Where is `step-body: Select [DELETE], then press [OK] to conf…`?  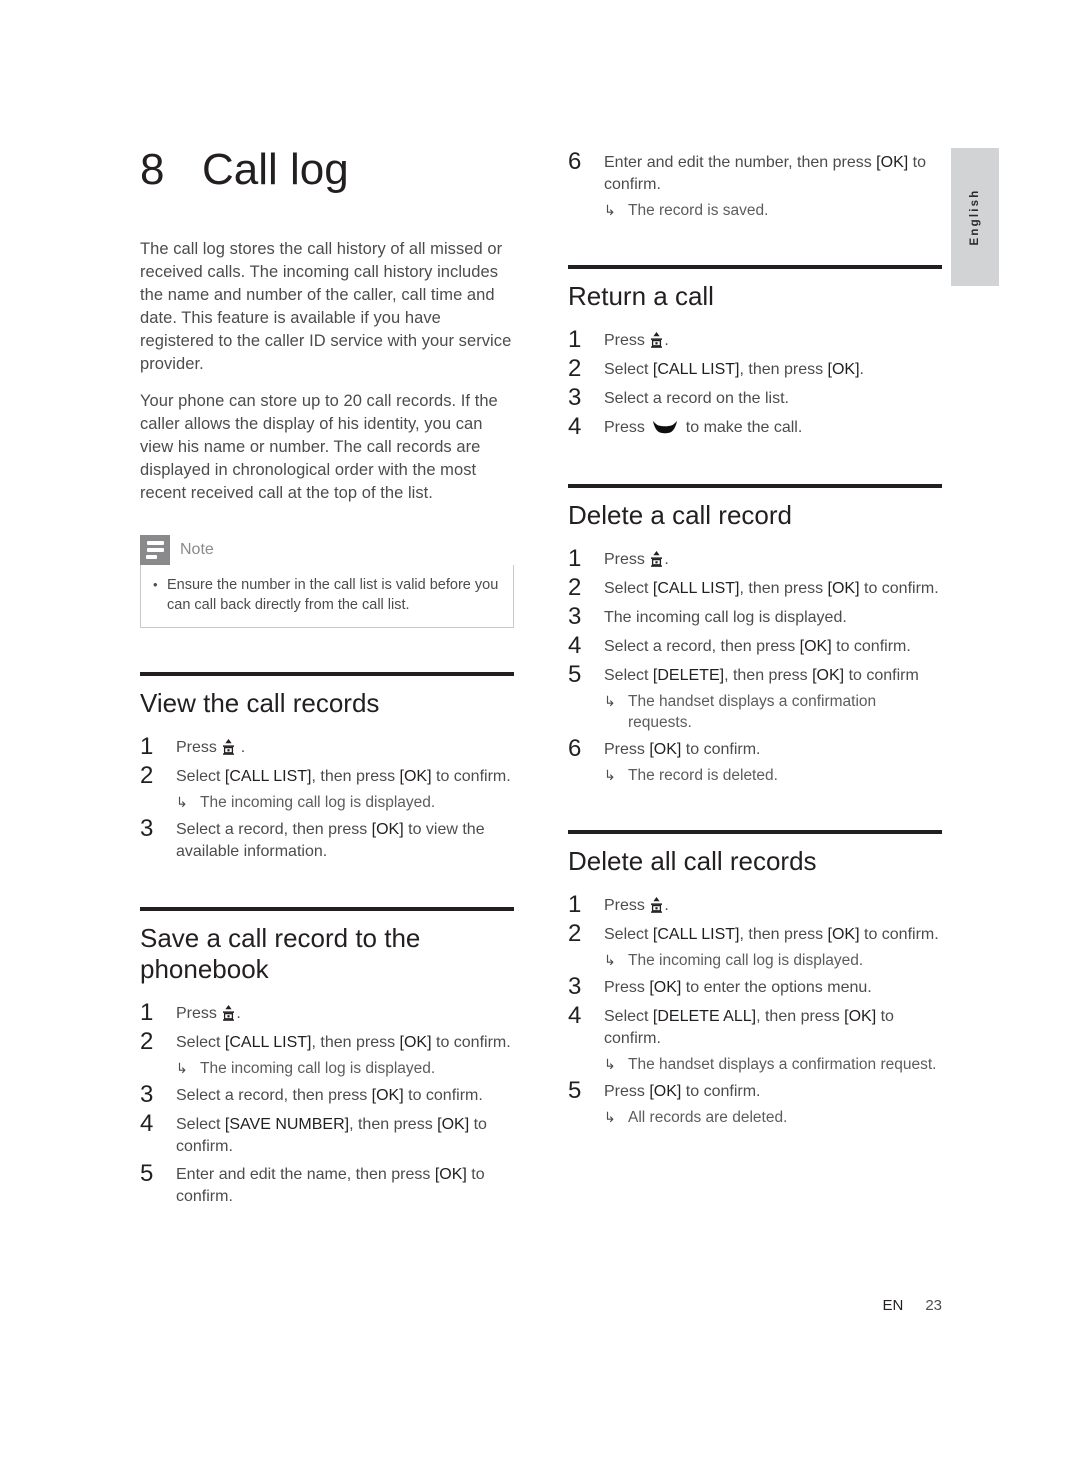 step-body: Select [DELETE], then press [OK] to conf… is located at coordinates (773, 697).